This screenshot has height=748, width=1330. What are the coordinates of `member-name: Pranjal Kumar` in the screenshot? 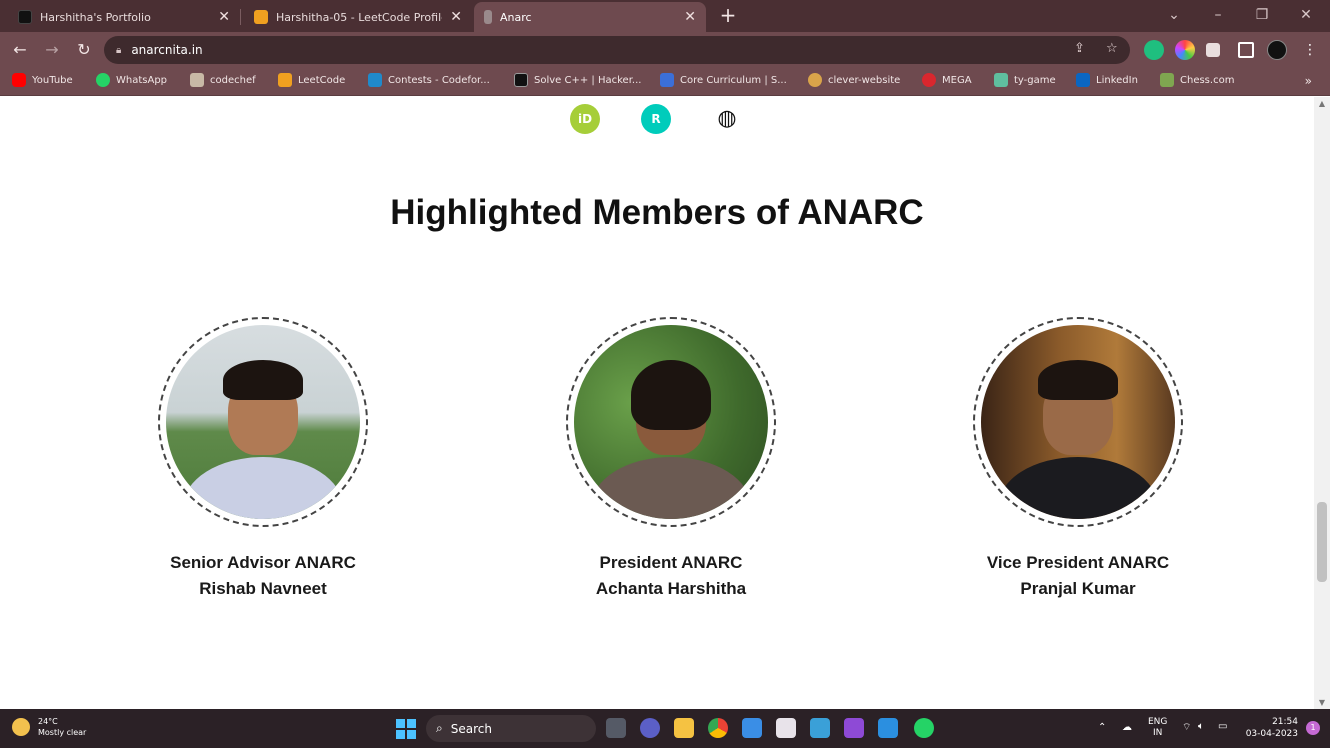 It's located at (1078, 588).